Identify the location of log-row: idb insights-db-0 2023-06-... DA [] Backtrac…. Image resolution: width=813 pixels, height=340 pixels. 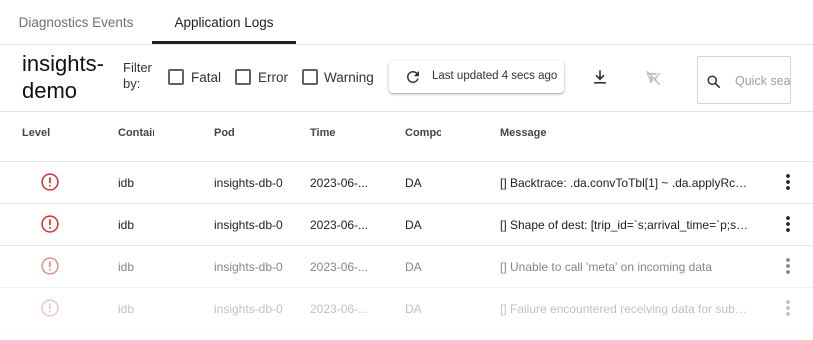
(406, 183).